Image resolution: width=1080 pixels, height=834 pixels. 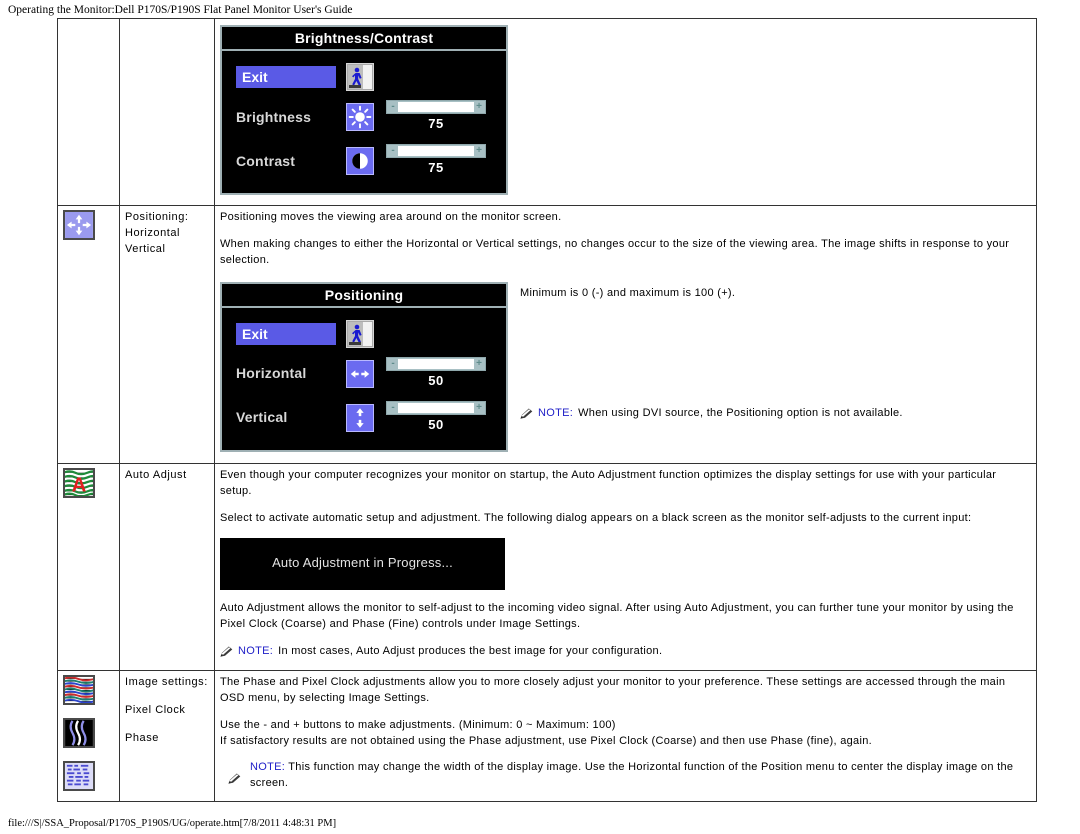 I want to click on brightness-slider: - + 75, so click(x=436, y=117).